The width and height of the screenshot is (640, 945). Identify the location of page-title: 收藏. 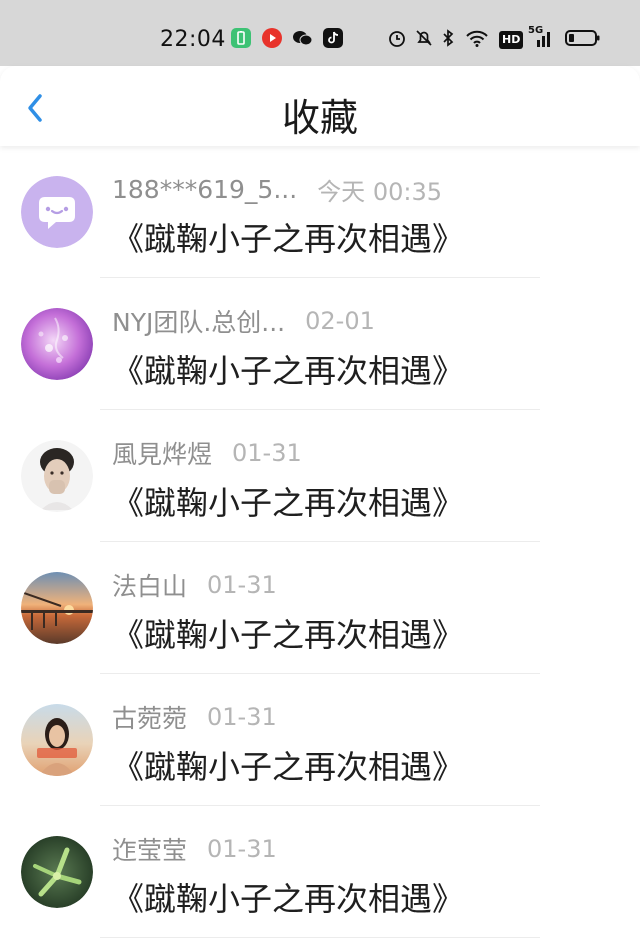
(319, 118).